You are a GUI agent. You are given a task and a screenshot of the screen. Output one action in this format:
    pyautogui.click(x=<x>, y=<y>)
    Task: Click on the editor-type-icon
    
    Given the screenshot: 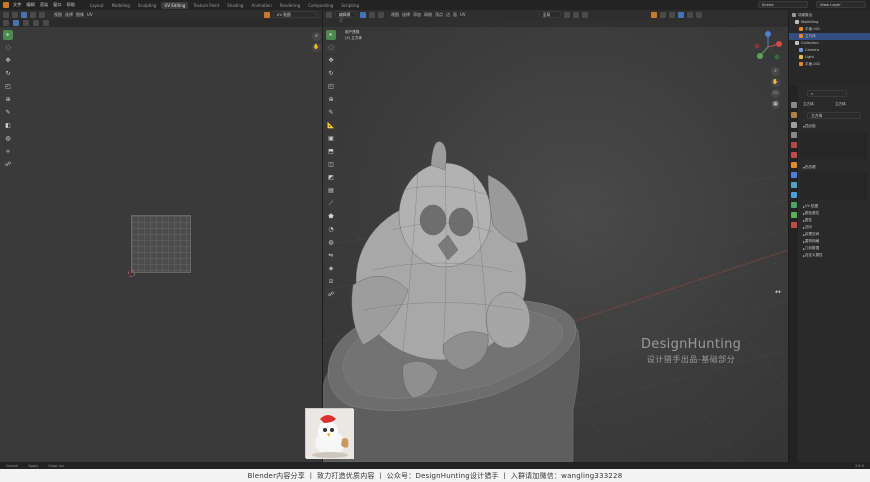 What is the action you would take?
    pyautogui.click(x=6, y=14)
    